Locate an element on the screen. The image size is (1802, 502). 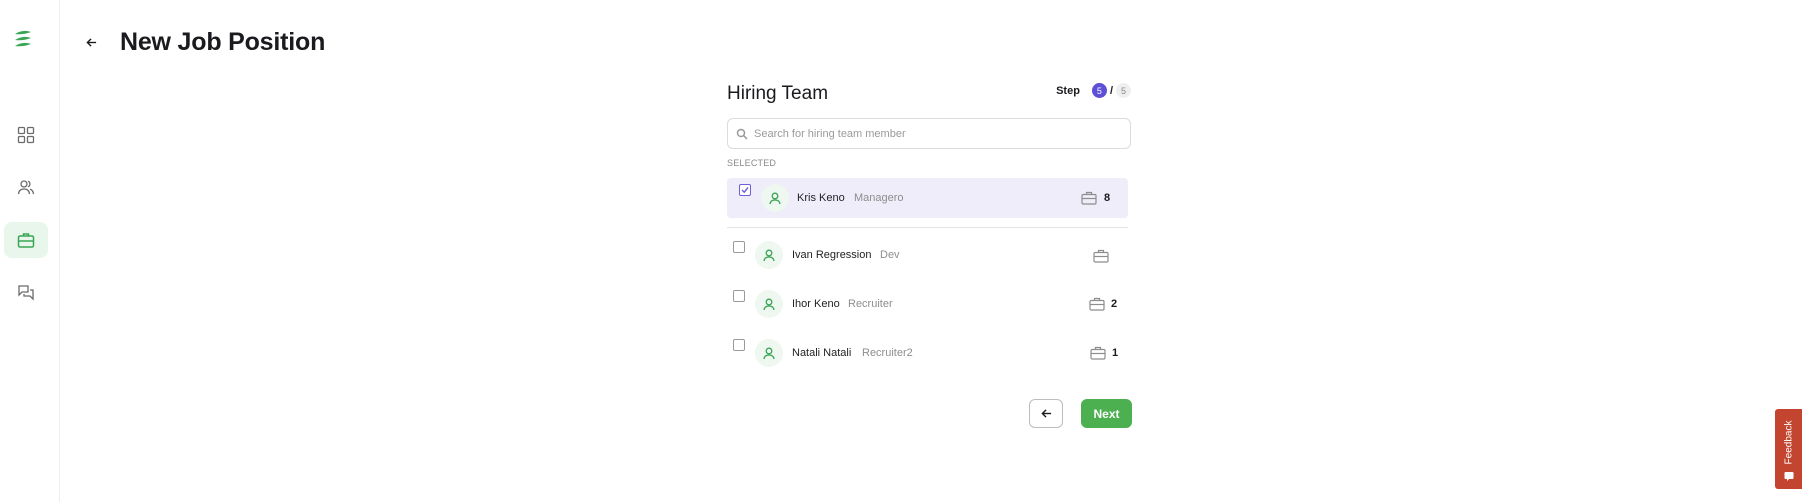
feedback-label: Feedback is located at coordinates (1789, 442).